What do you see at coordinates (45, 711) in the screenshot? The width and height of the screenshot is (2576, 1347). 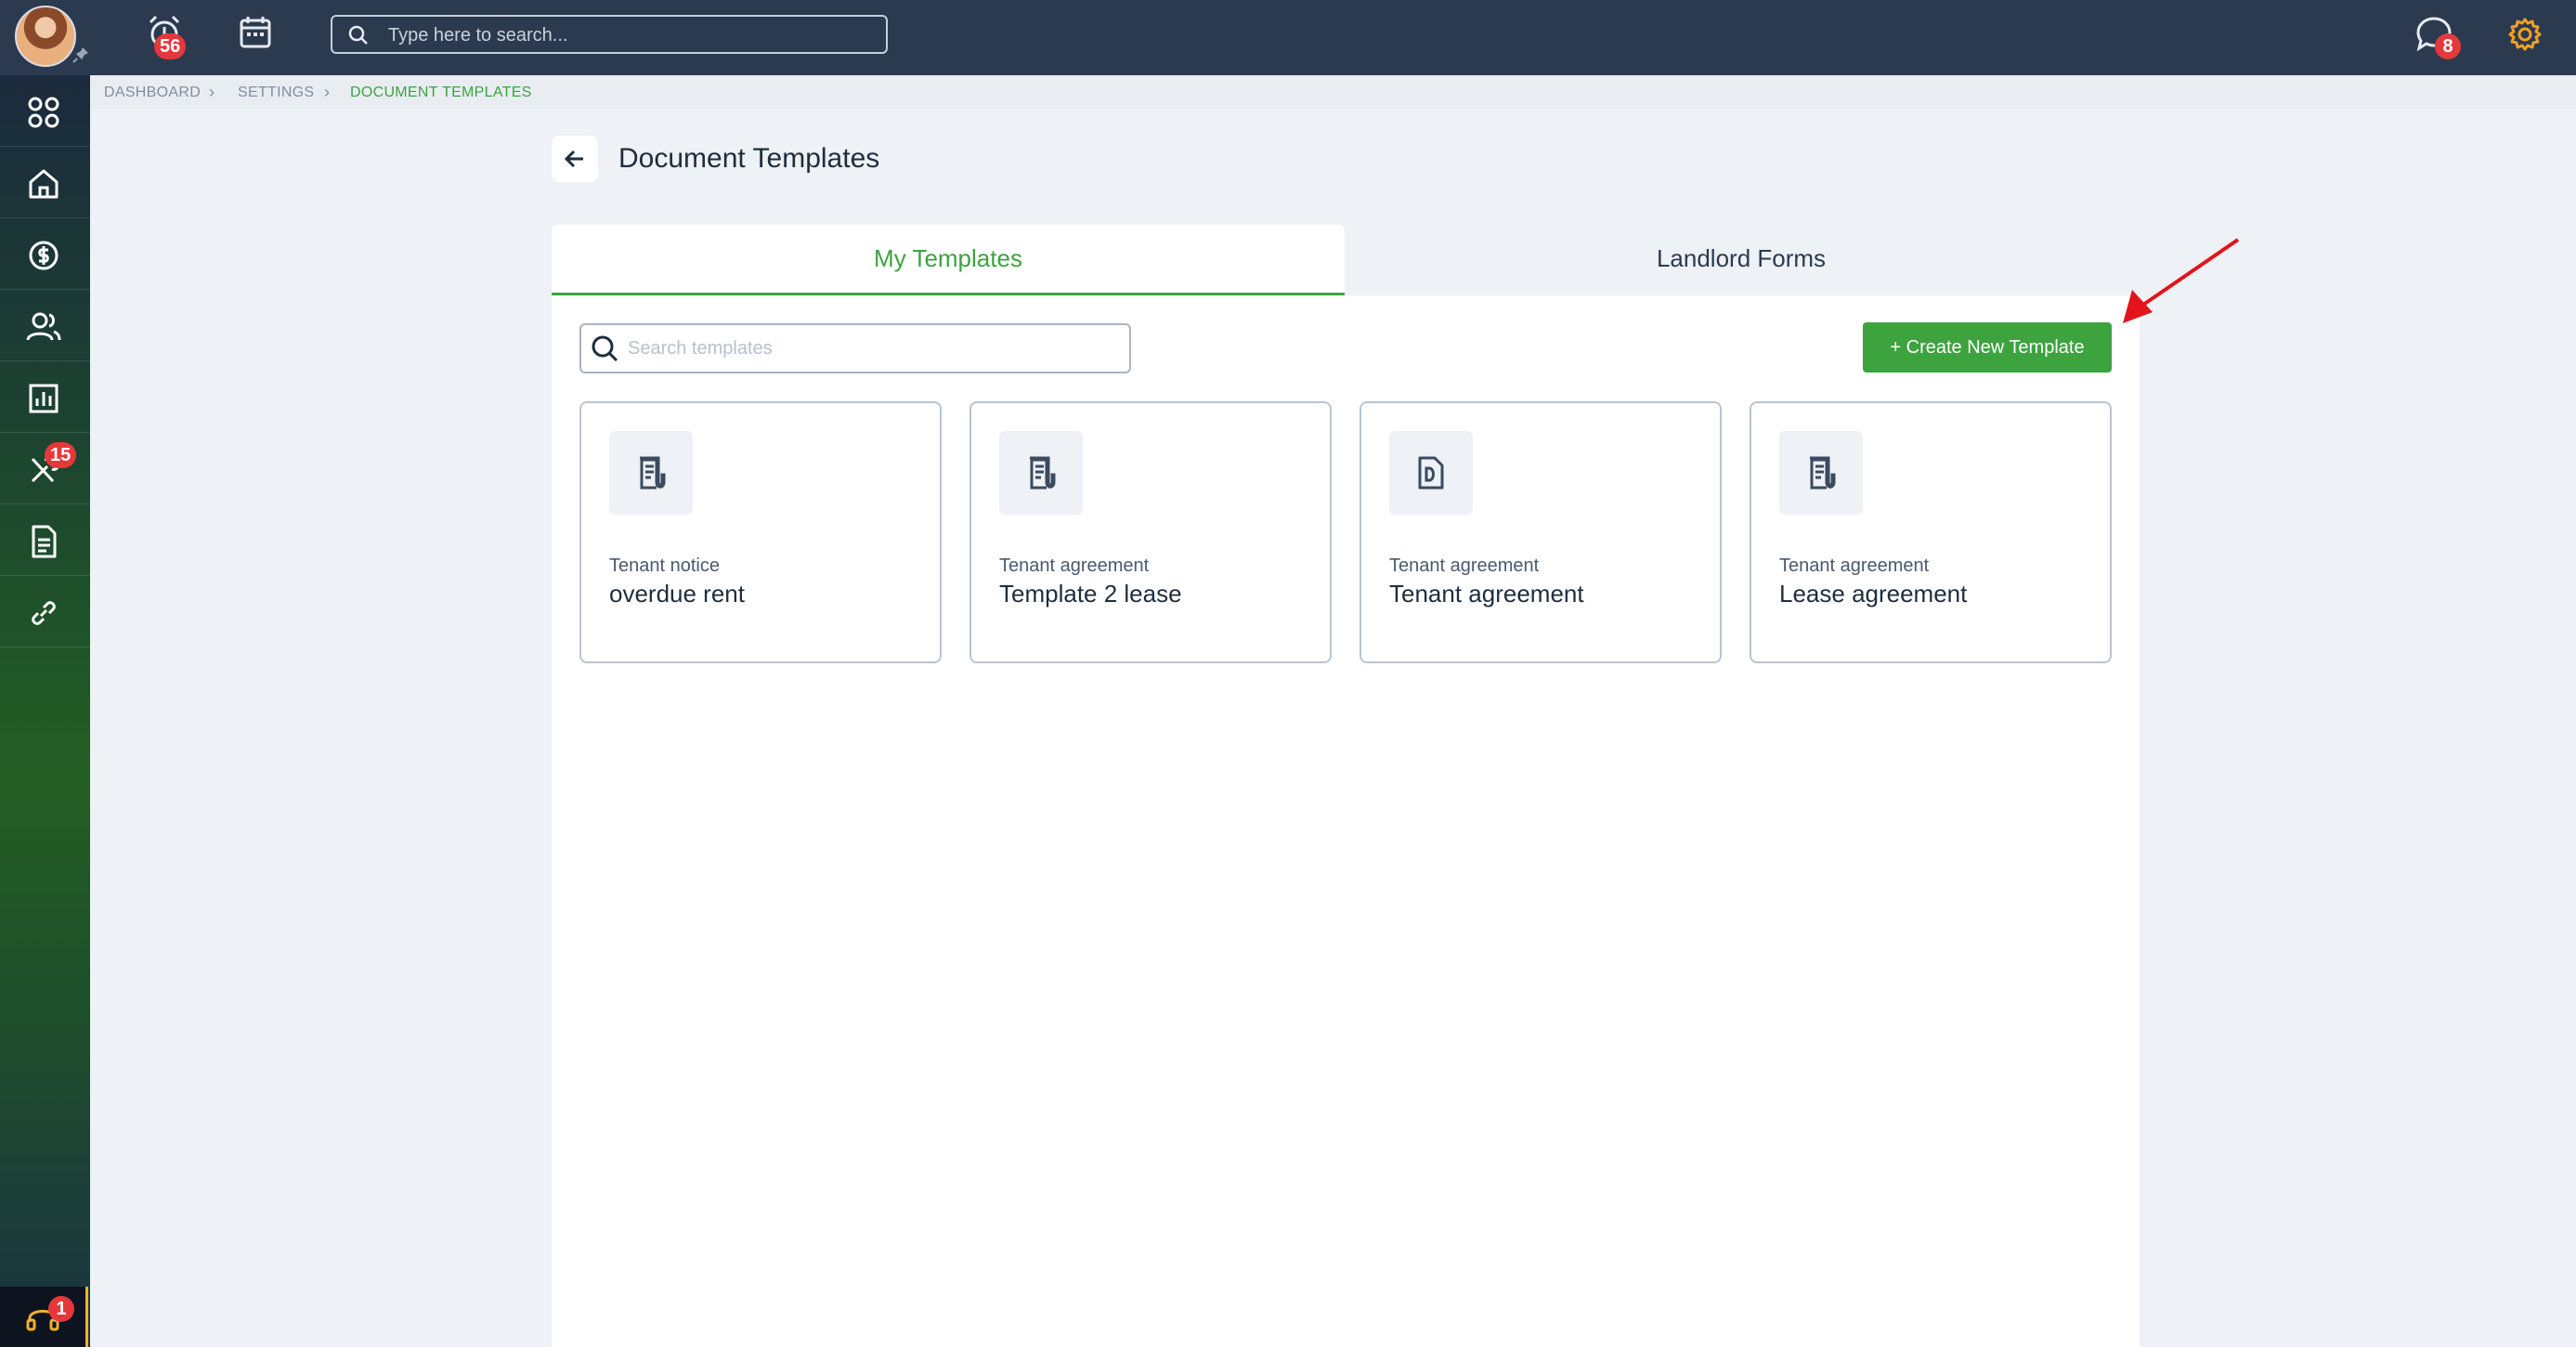 I see `sidebar: 15` at bounding box center [45, 711].